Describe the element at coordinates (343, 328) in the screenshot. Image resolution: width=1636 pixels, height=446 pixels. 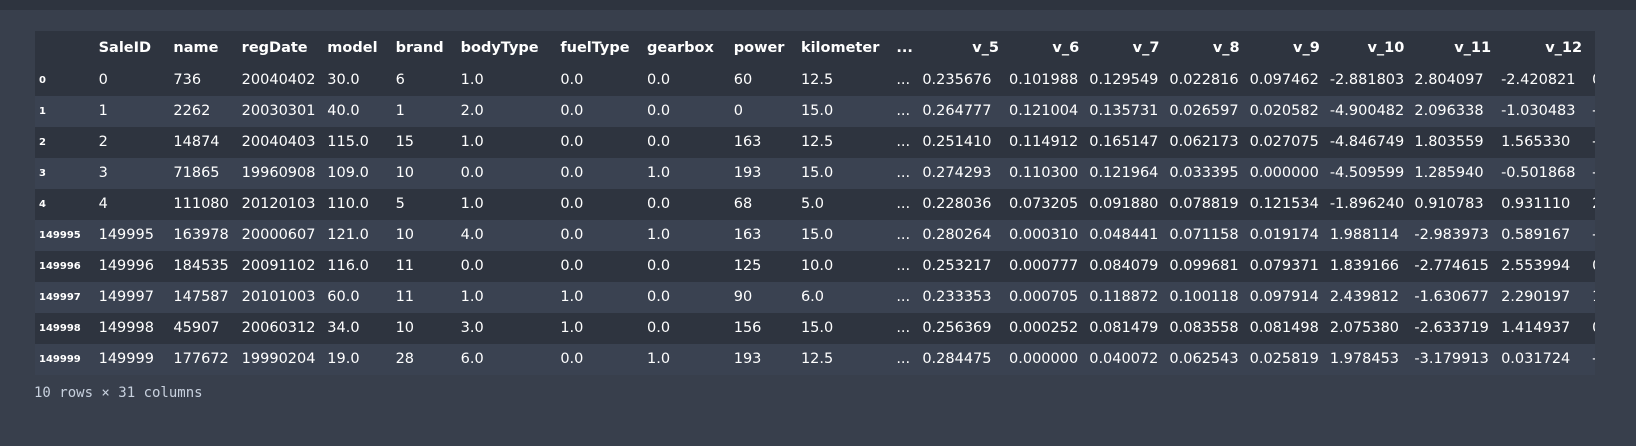
I see `table-cell: 34.0` at that location.